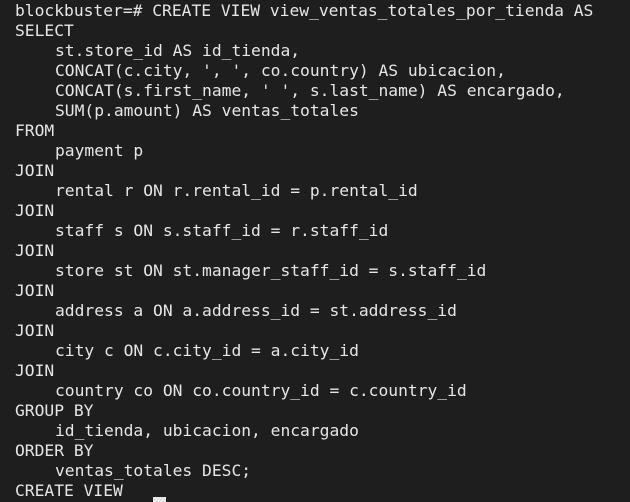  Describe the element at coordinates (54, 410) in the screenshot. I see `sql-keyword-line: GROUP BY` at that location.